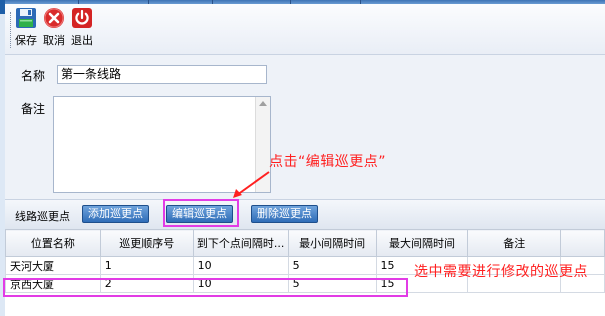 The height and width of the screenshot is (316, 605). I want to click on scroll-up-icon, so click(263, 103).